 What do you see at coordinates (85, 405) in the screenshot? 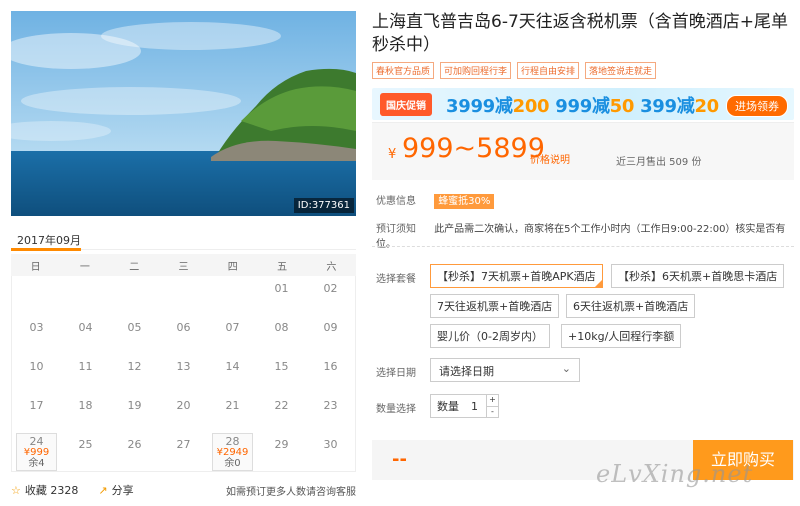
I see `calendar-day: 18` at bounding box center [85, 405].